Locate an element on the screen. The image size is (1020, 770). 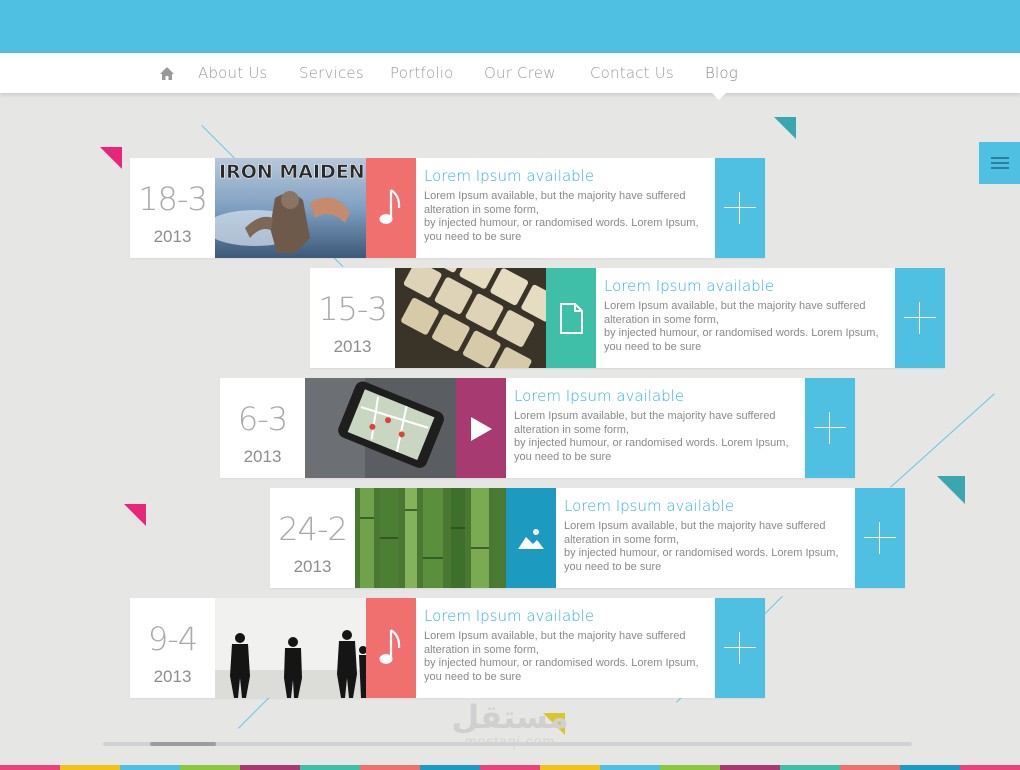
play-icon is located at coordinates (481, 429).